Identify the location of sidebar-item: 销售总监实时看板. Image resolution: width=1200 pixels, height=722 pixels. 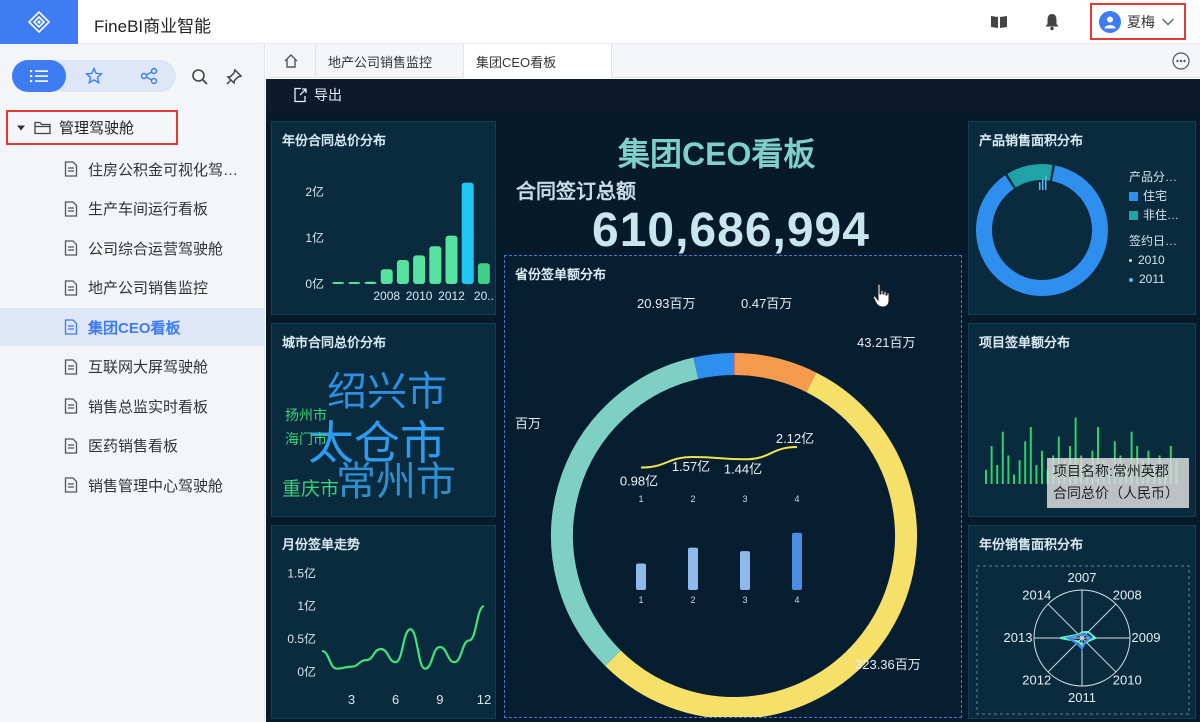
(132, 406).